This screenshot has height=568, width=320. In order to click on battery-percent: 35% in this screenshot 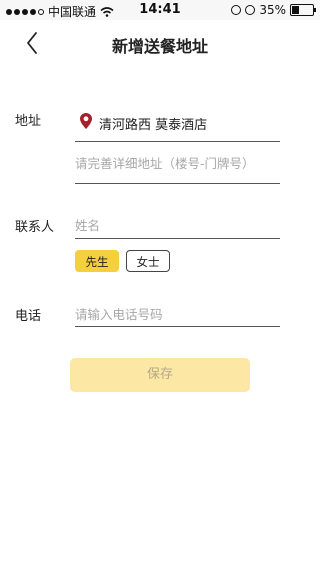, I will do `click(272, 10)`.